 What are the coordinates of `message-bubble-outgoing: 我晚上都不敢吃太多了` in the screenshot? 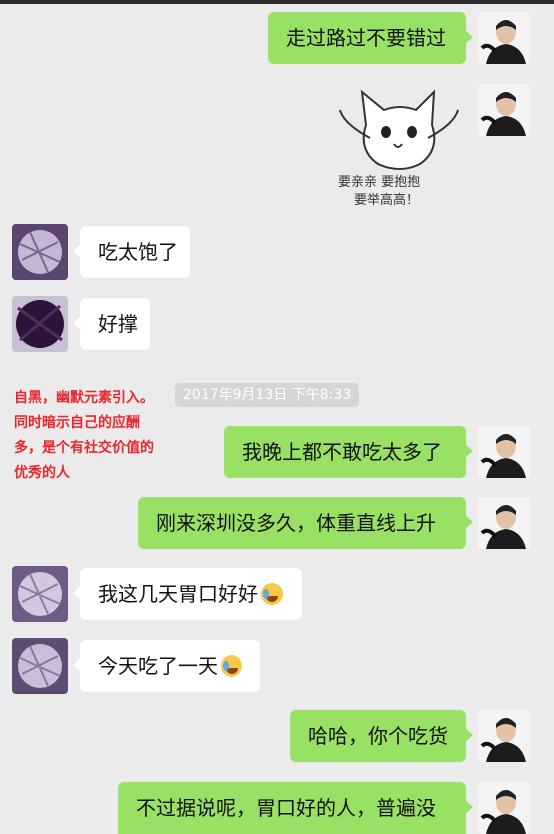 It's located at (348, 452).